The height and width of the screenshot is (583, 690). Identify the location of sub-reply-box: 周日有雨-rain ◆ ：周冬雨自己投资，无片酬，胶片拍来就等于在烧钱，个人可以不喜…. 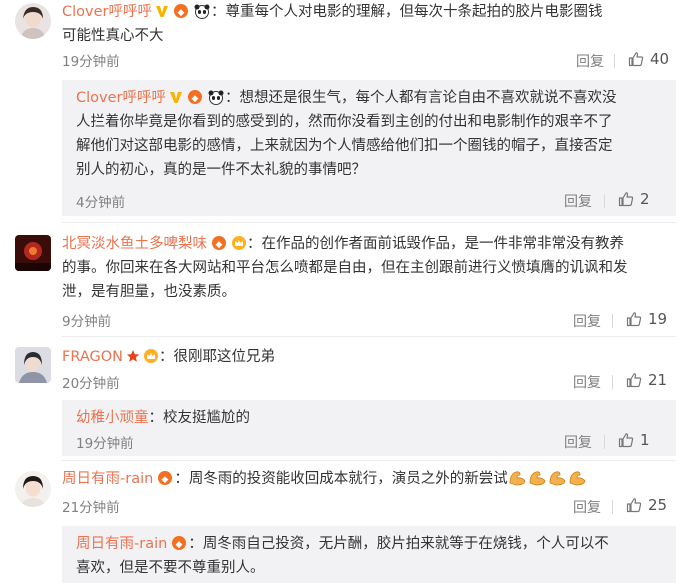
(369, 554).